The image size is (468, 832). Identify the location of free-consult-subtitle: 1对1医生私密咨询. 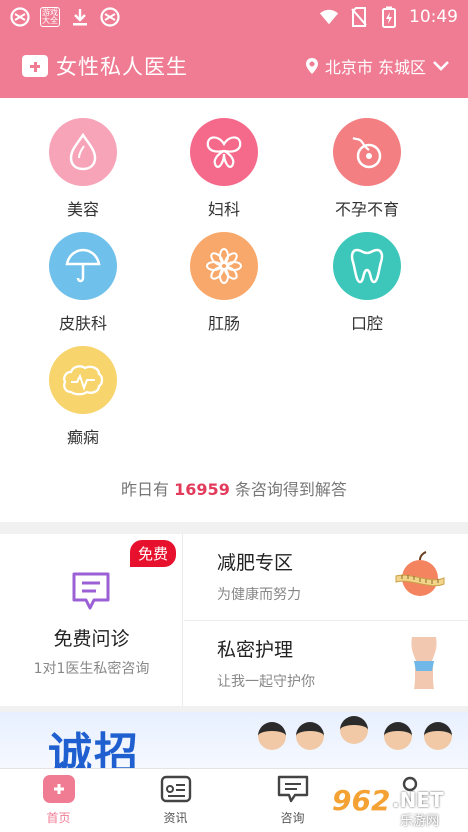
(91, 669).